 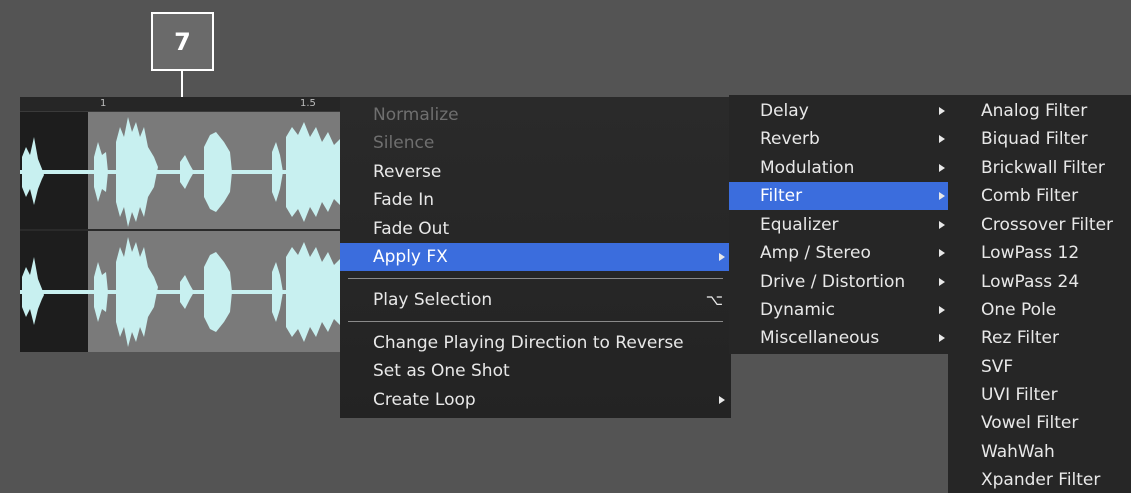 What do you see at coordinates (535, 400) in the screenshot?
I see `menu-item-create-loop: Create Loop` at bounding box center [535, 400].